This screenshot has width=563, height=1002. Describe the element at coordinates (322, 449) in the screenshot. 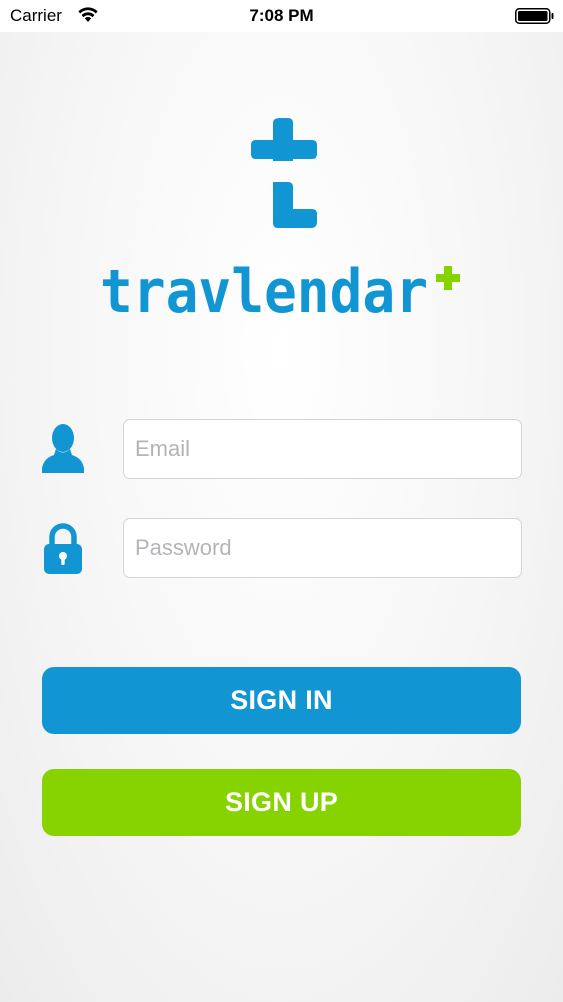

I see `email-field` at that location.